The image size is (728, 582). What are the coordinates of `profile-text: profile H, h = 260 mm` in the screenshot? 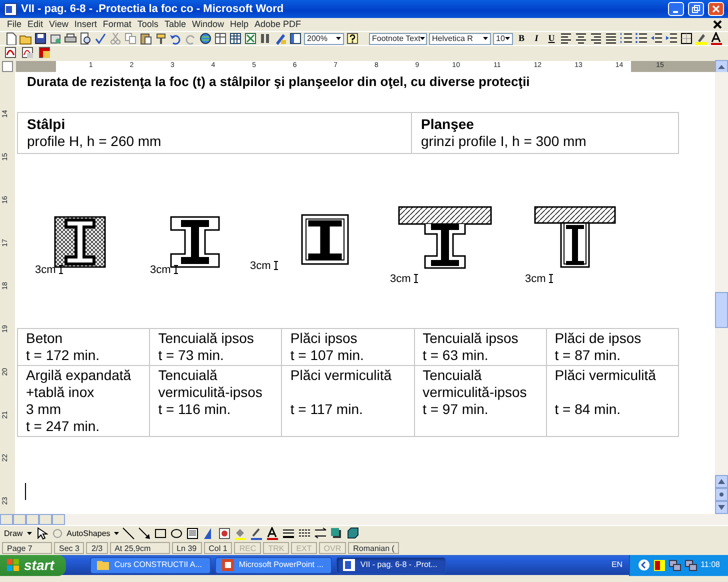 It's located at (94, 141).